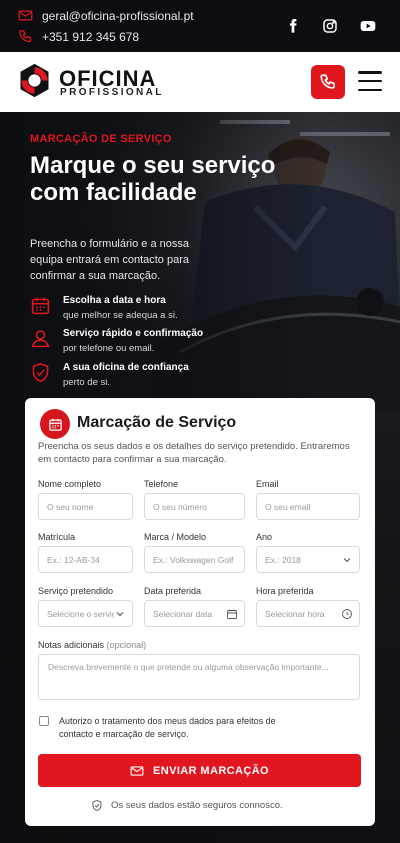  Describe the element at coordinates (295, 613) in the screenshot. I see `time-placeholder: Selecionar hora` at that location.